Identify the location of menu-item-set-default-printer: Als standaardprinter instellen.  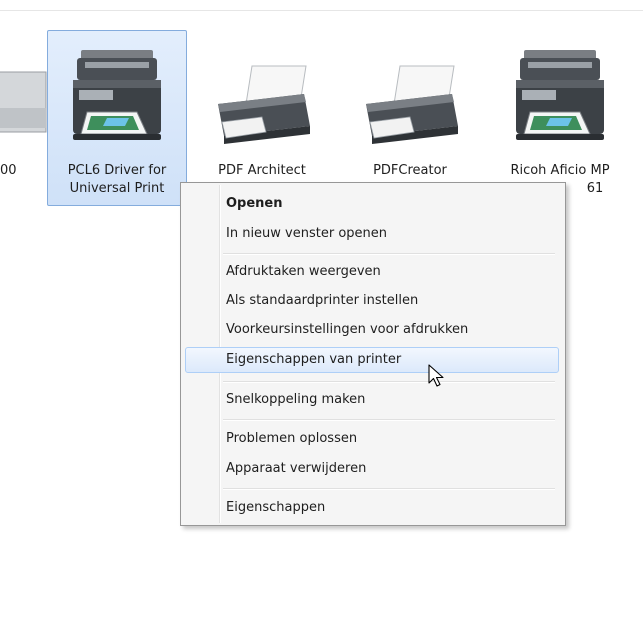
(372, 301).